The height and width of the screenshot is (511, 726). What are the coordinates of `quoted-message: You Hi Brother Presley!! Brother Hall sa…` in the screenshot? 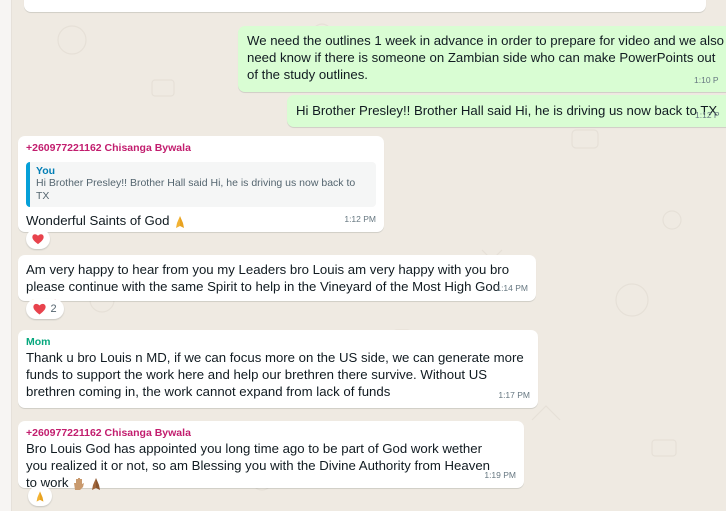 It's located at (201, 184).